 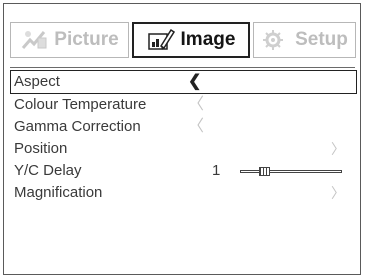 I want to click on menu-item-label: Gamma Correction, so click(x=77, y=126).